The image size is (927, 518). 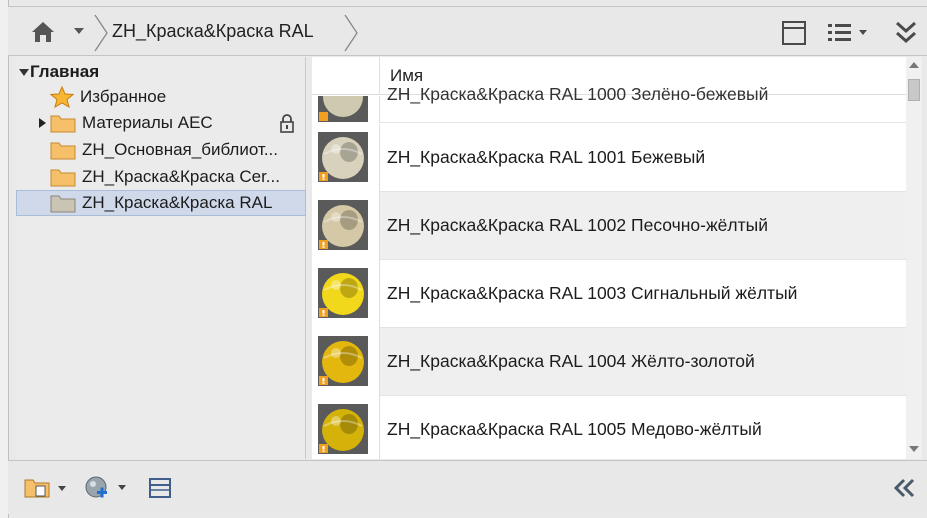 I want to click on material-row: ZH_Краска&Краска RAL 1001 Бежевый, so click(x=609, y=158).